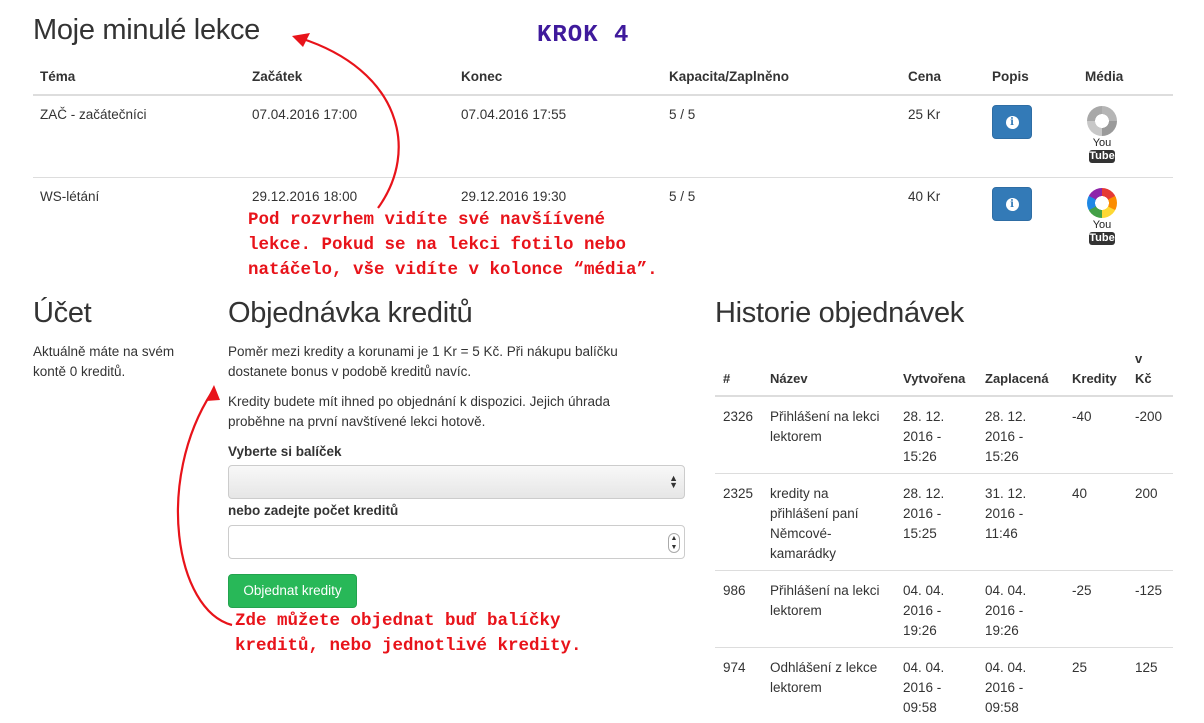 The image size is (1204, 723). Describe the element at coordinates (514, 196) in the screenshot. I see `lesson-end: 29.12.2016 19:30` at that location.